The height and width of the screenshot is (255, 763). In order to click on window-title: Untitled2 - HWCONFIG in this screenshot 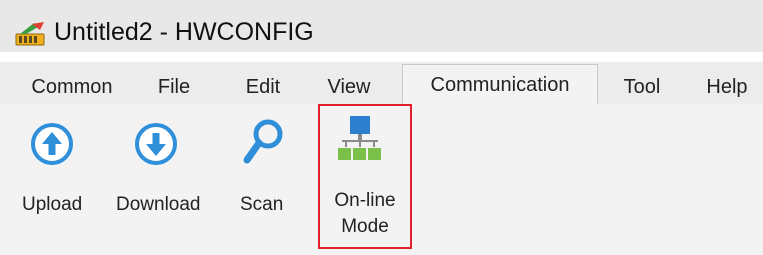, I will do `click(184, 32)`.